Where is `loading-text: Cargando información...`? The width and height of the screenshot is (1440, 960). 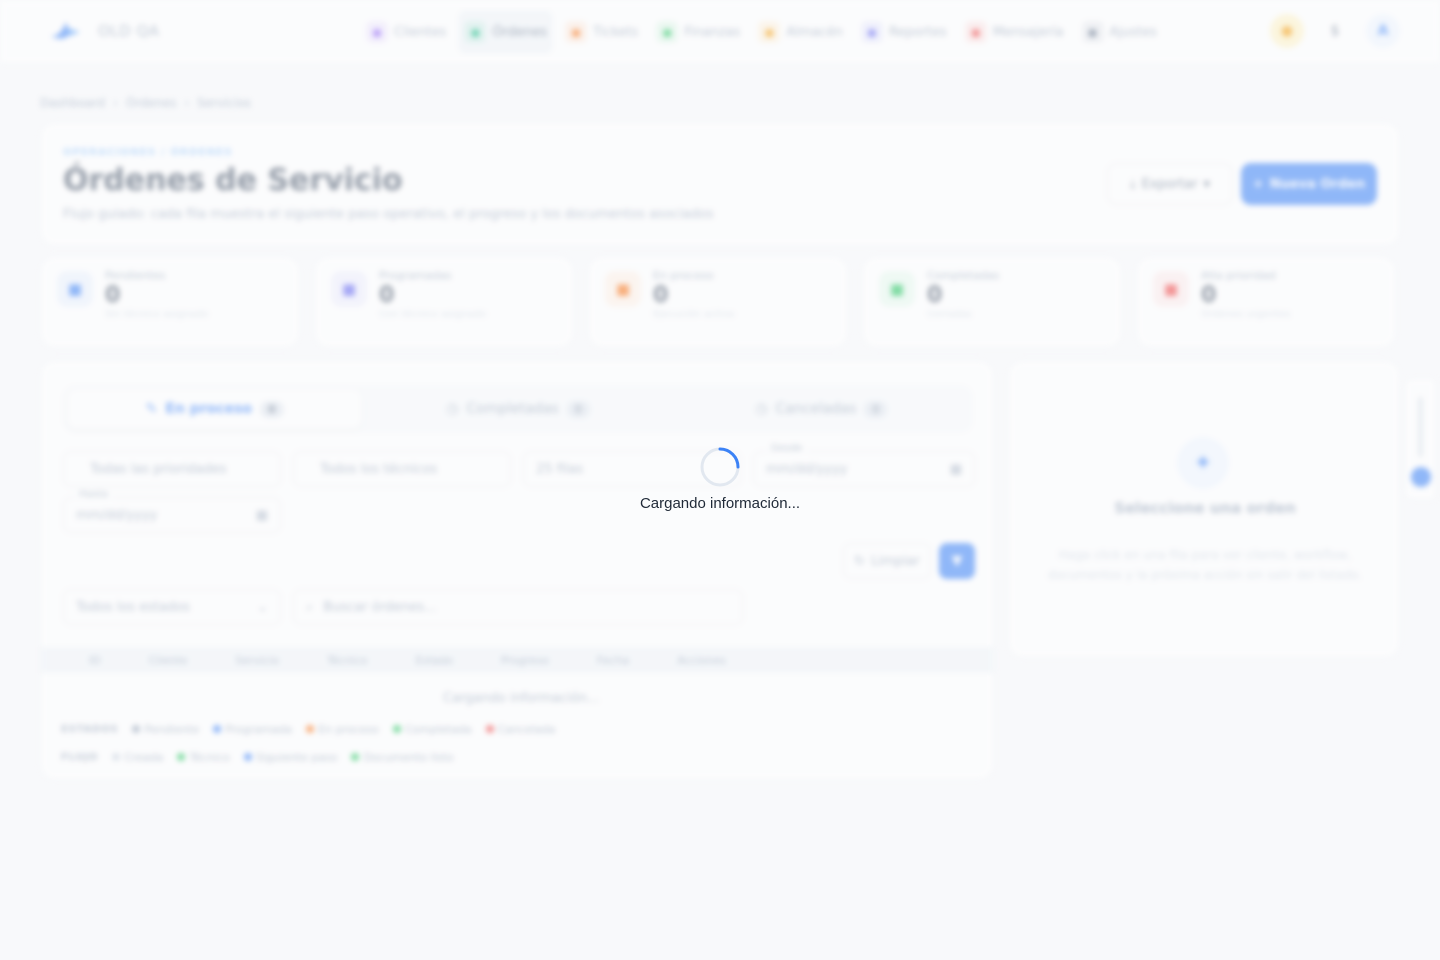 loading-text: Cargando información... is located at coordinates (720, 503).